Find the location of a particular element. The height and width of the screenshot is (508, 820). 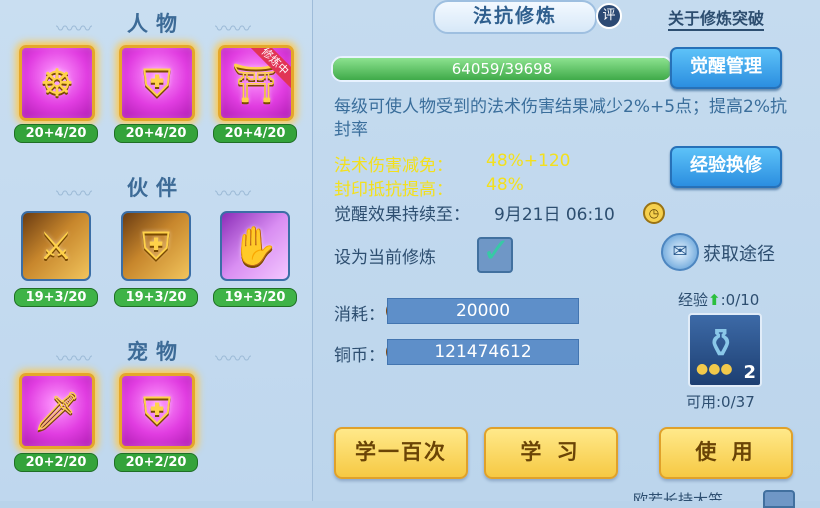

idol-icon: ☸ is located at coordinates (57, 83).